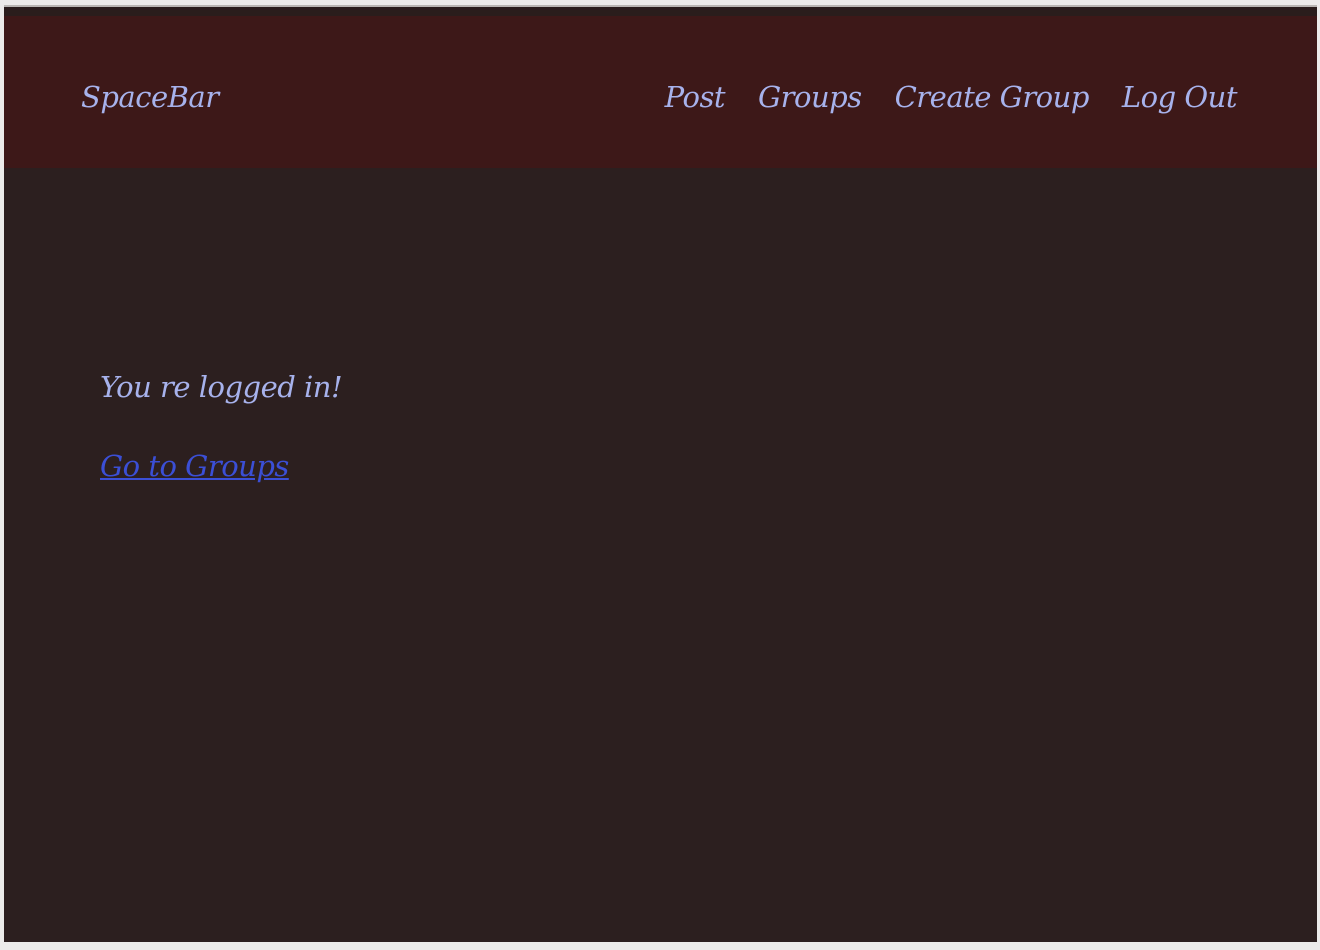 Image resolution: width=1320 pixels, height=950 pixels. Describe the element at coordinates (695, 97) in the screenshot. I see `nav-link-post: Post` at that location.